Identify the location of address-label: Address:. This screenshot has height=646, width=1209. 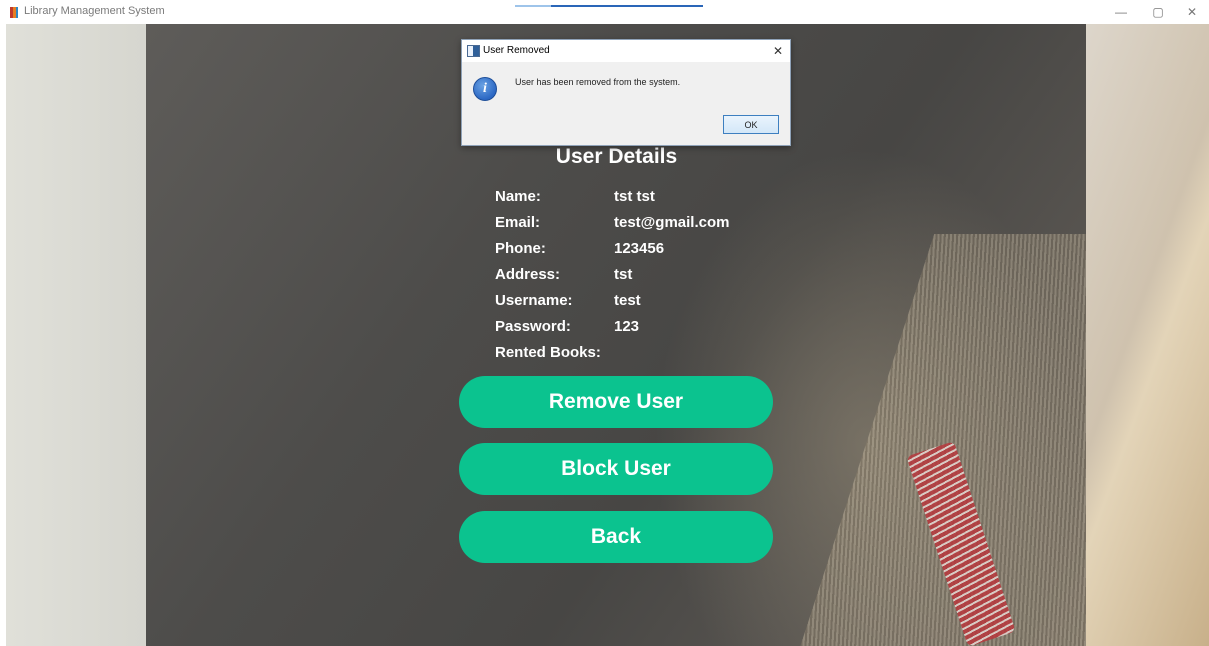
(528, 274).